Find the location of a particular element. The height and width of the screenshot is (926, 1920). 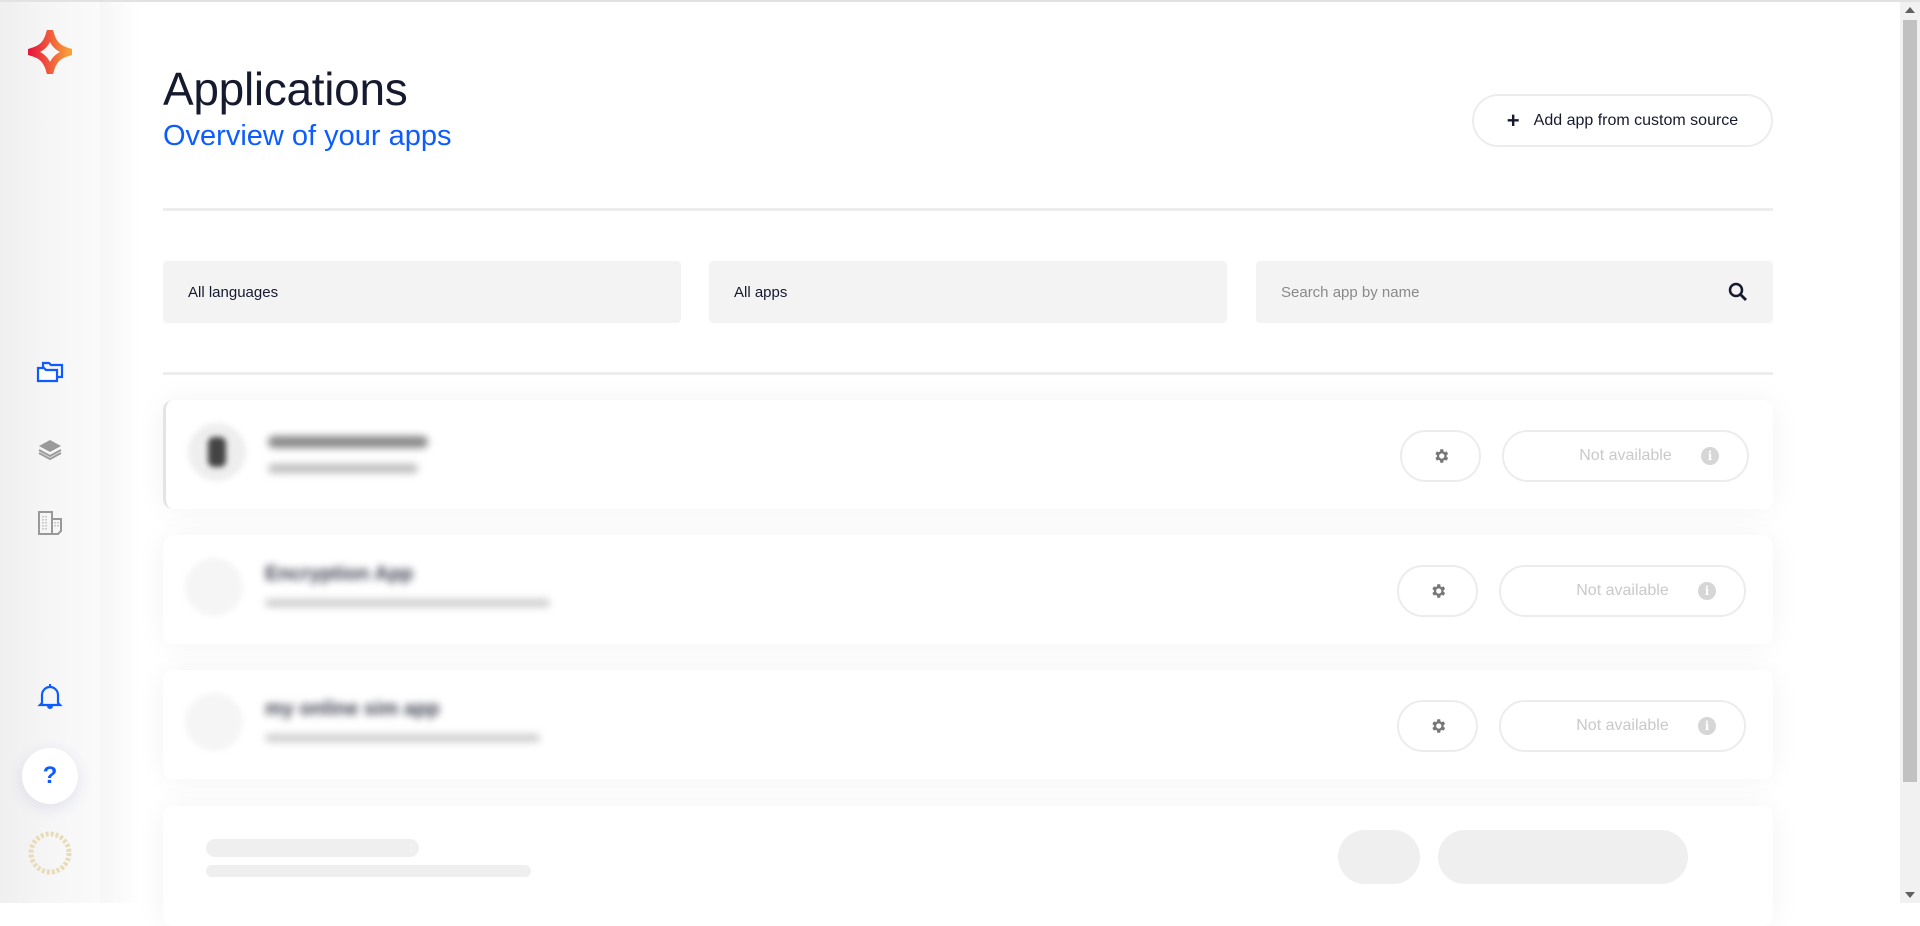

sidebar-item-applications is located at coordinates (50, 372).